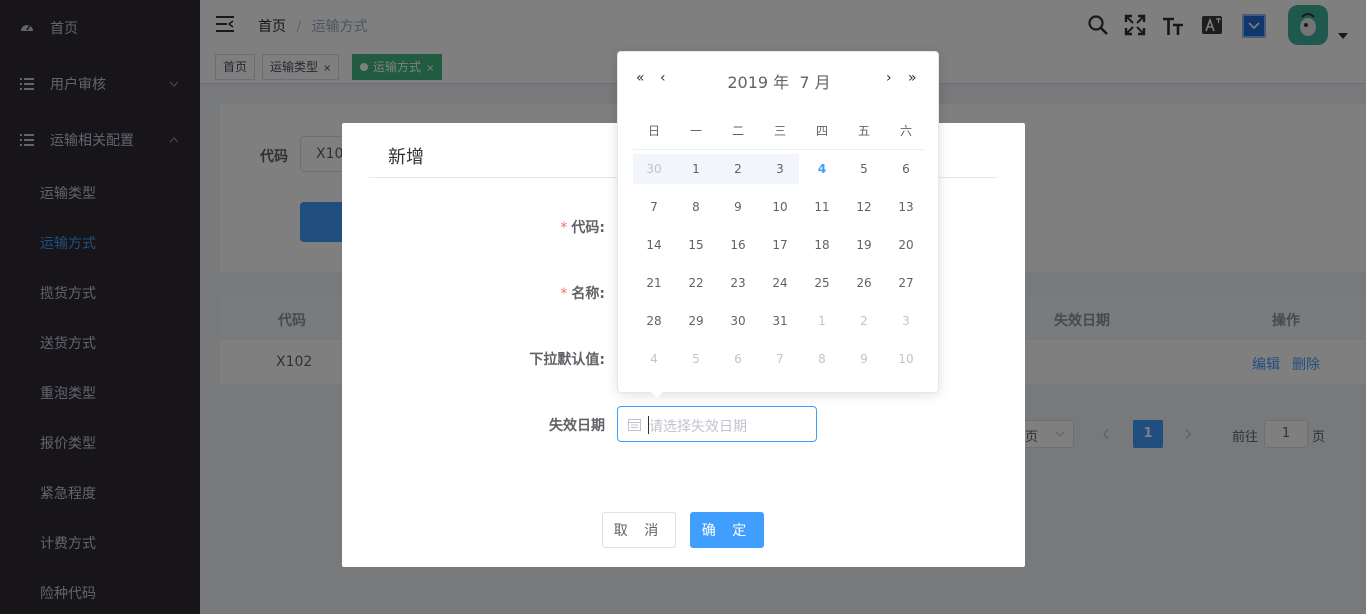  Describe the element at coordinates (906, 207) in the screenshot. I see `calendar-day: 13` at that location.